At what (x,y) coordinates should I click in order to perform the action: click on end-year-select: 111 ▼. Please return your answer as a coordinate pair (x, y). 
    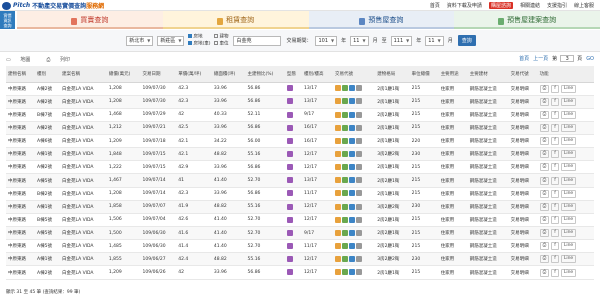
    Looking at the image, I should click on (401, 40).